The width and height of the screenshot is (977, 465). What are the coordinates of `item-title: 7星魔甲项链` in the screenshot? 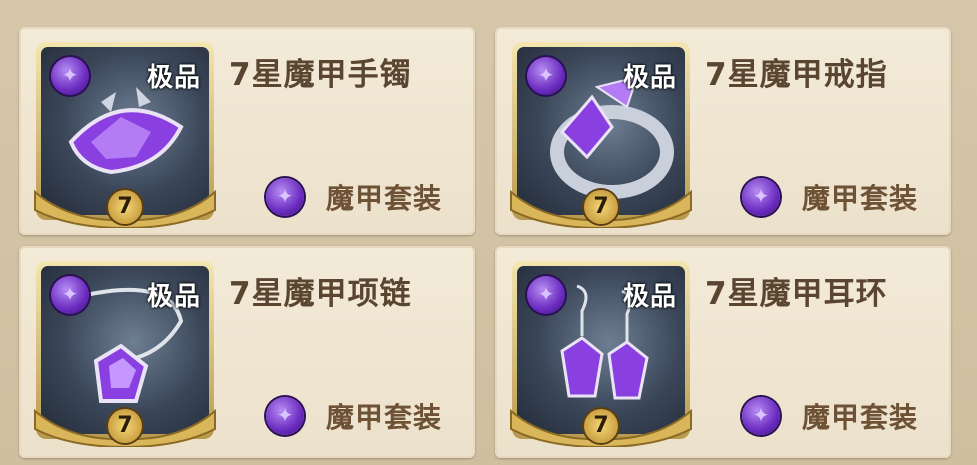 It's located at (320, 294).